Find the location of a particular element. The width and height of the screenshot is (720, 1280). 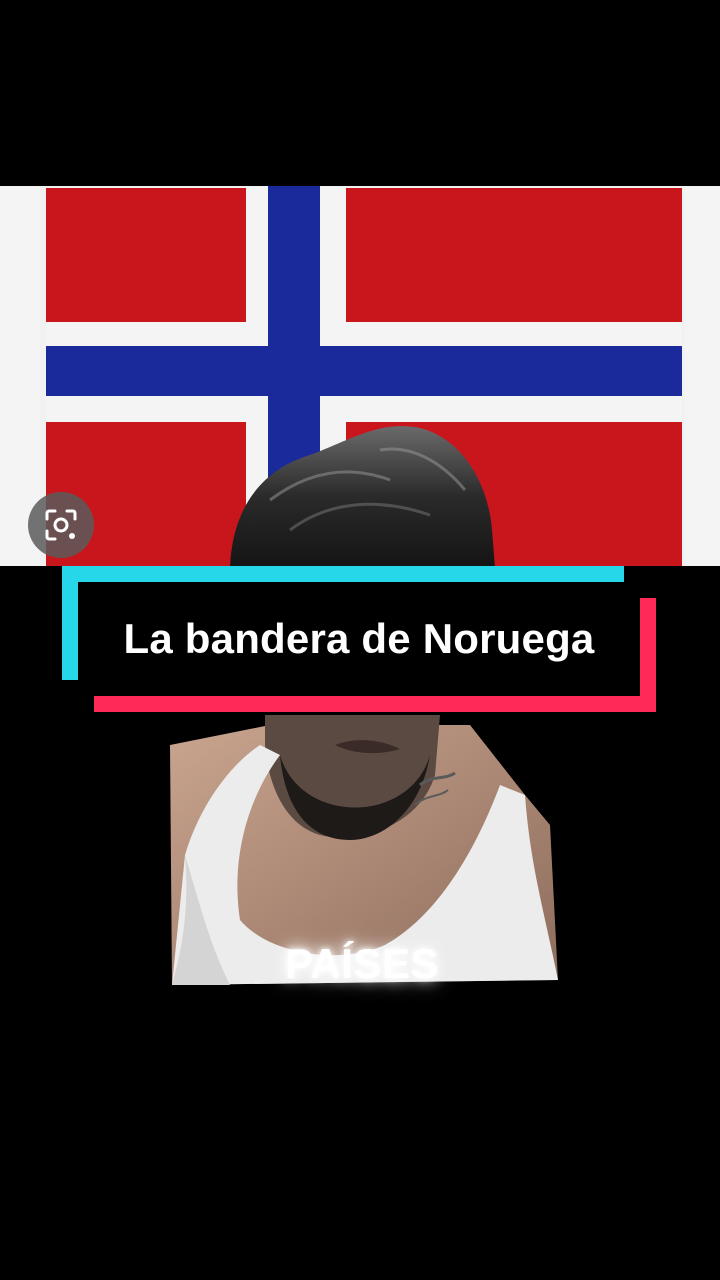

caption-inner: La bandera de Noruega is located at coordinates (359, 639).